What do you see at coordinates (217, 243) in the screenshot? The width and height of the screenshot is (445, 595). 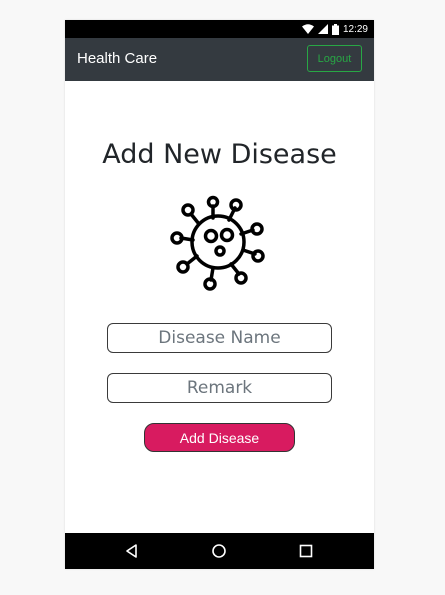 I see `virus-icon` at bounding box center [217, 243].